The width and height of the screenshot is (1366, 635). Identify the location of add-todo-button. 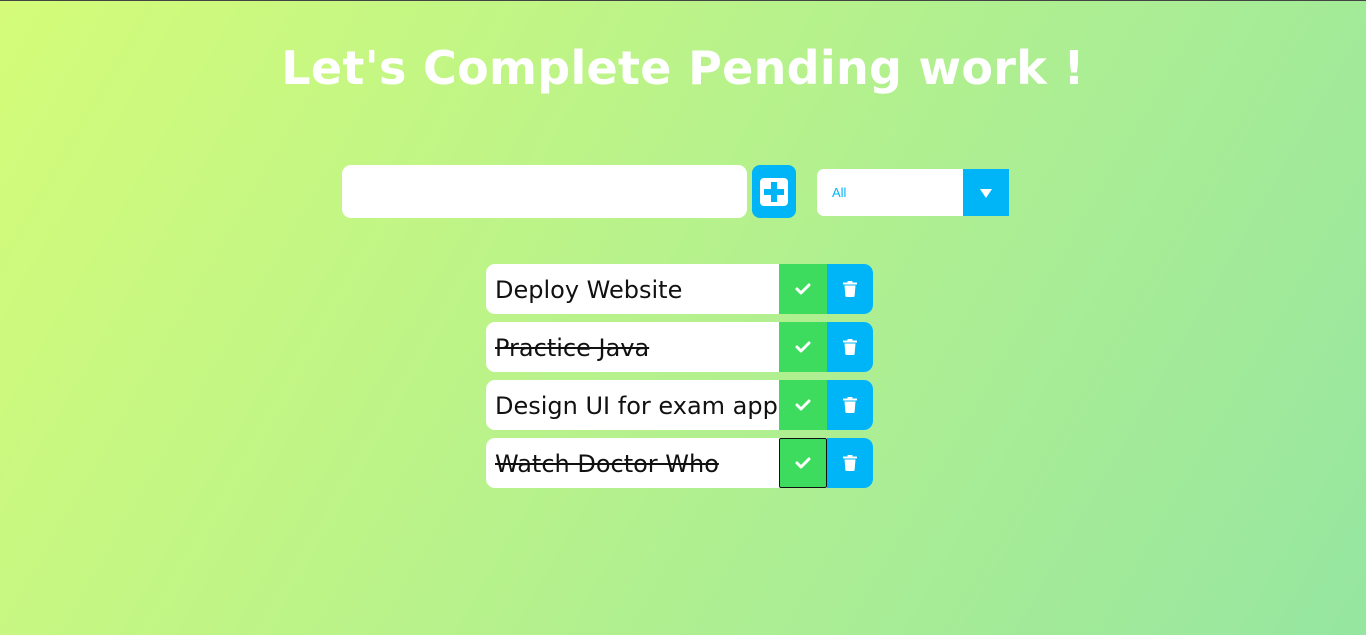
(774, 191).